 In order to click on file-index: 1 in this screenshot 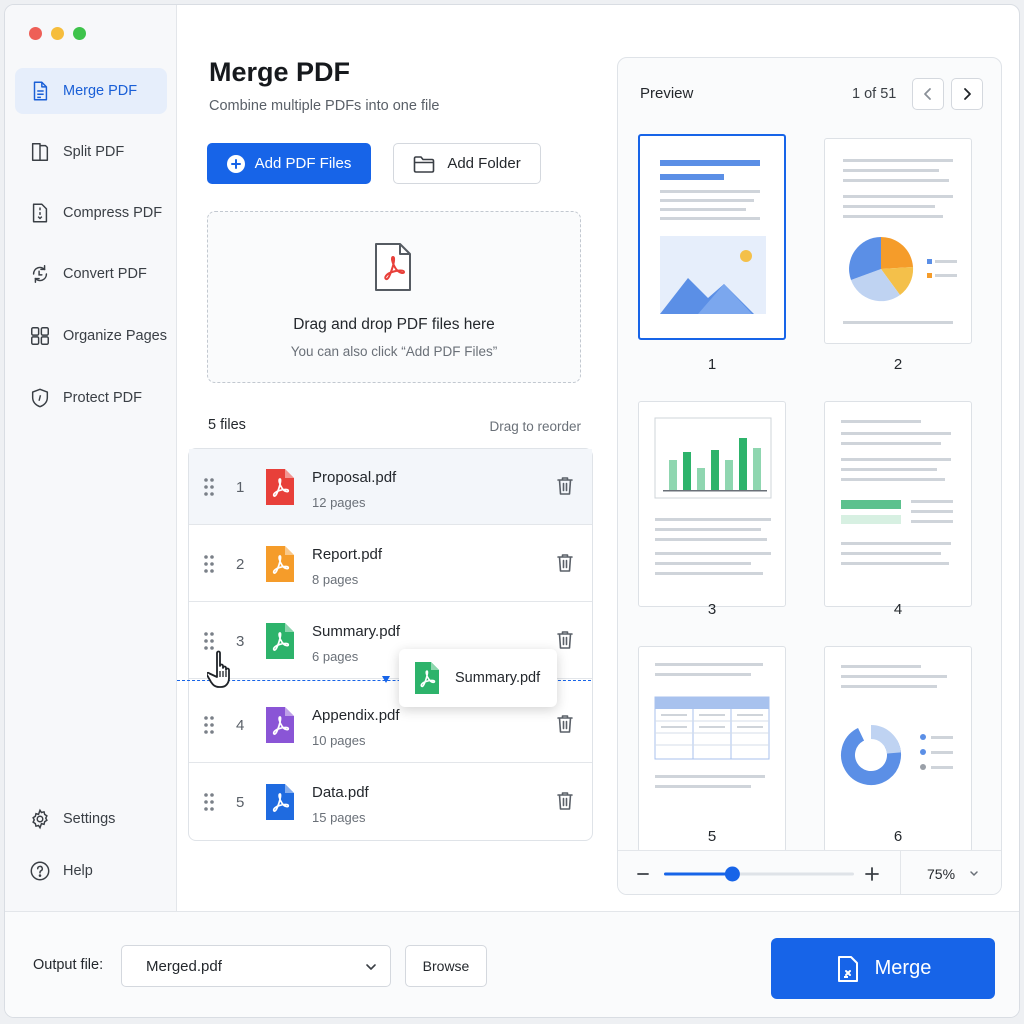, I will do `click(240, 487)`.